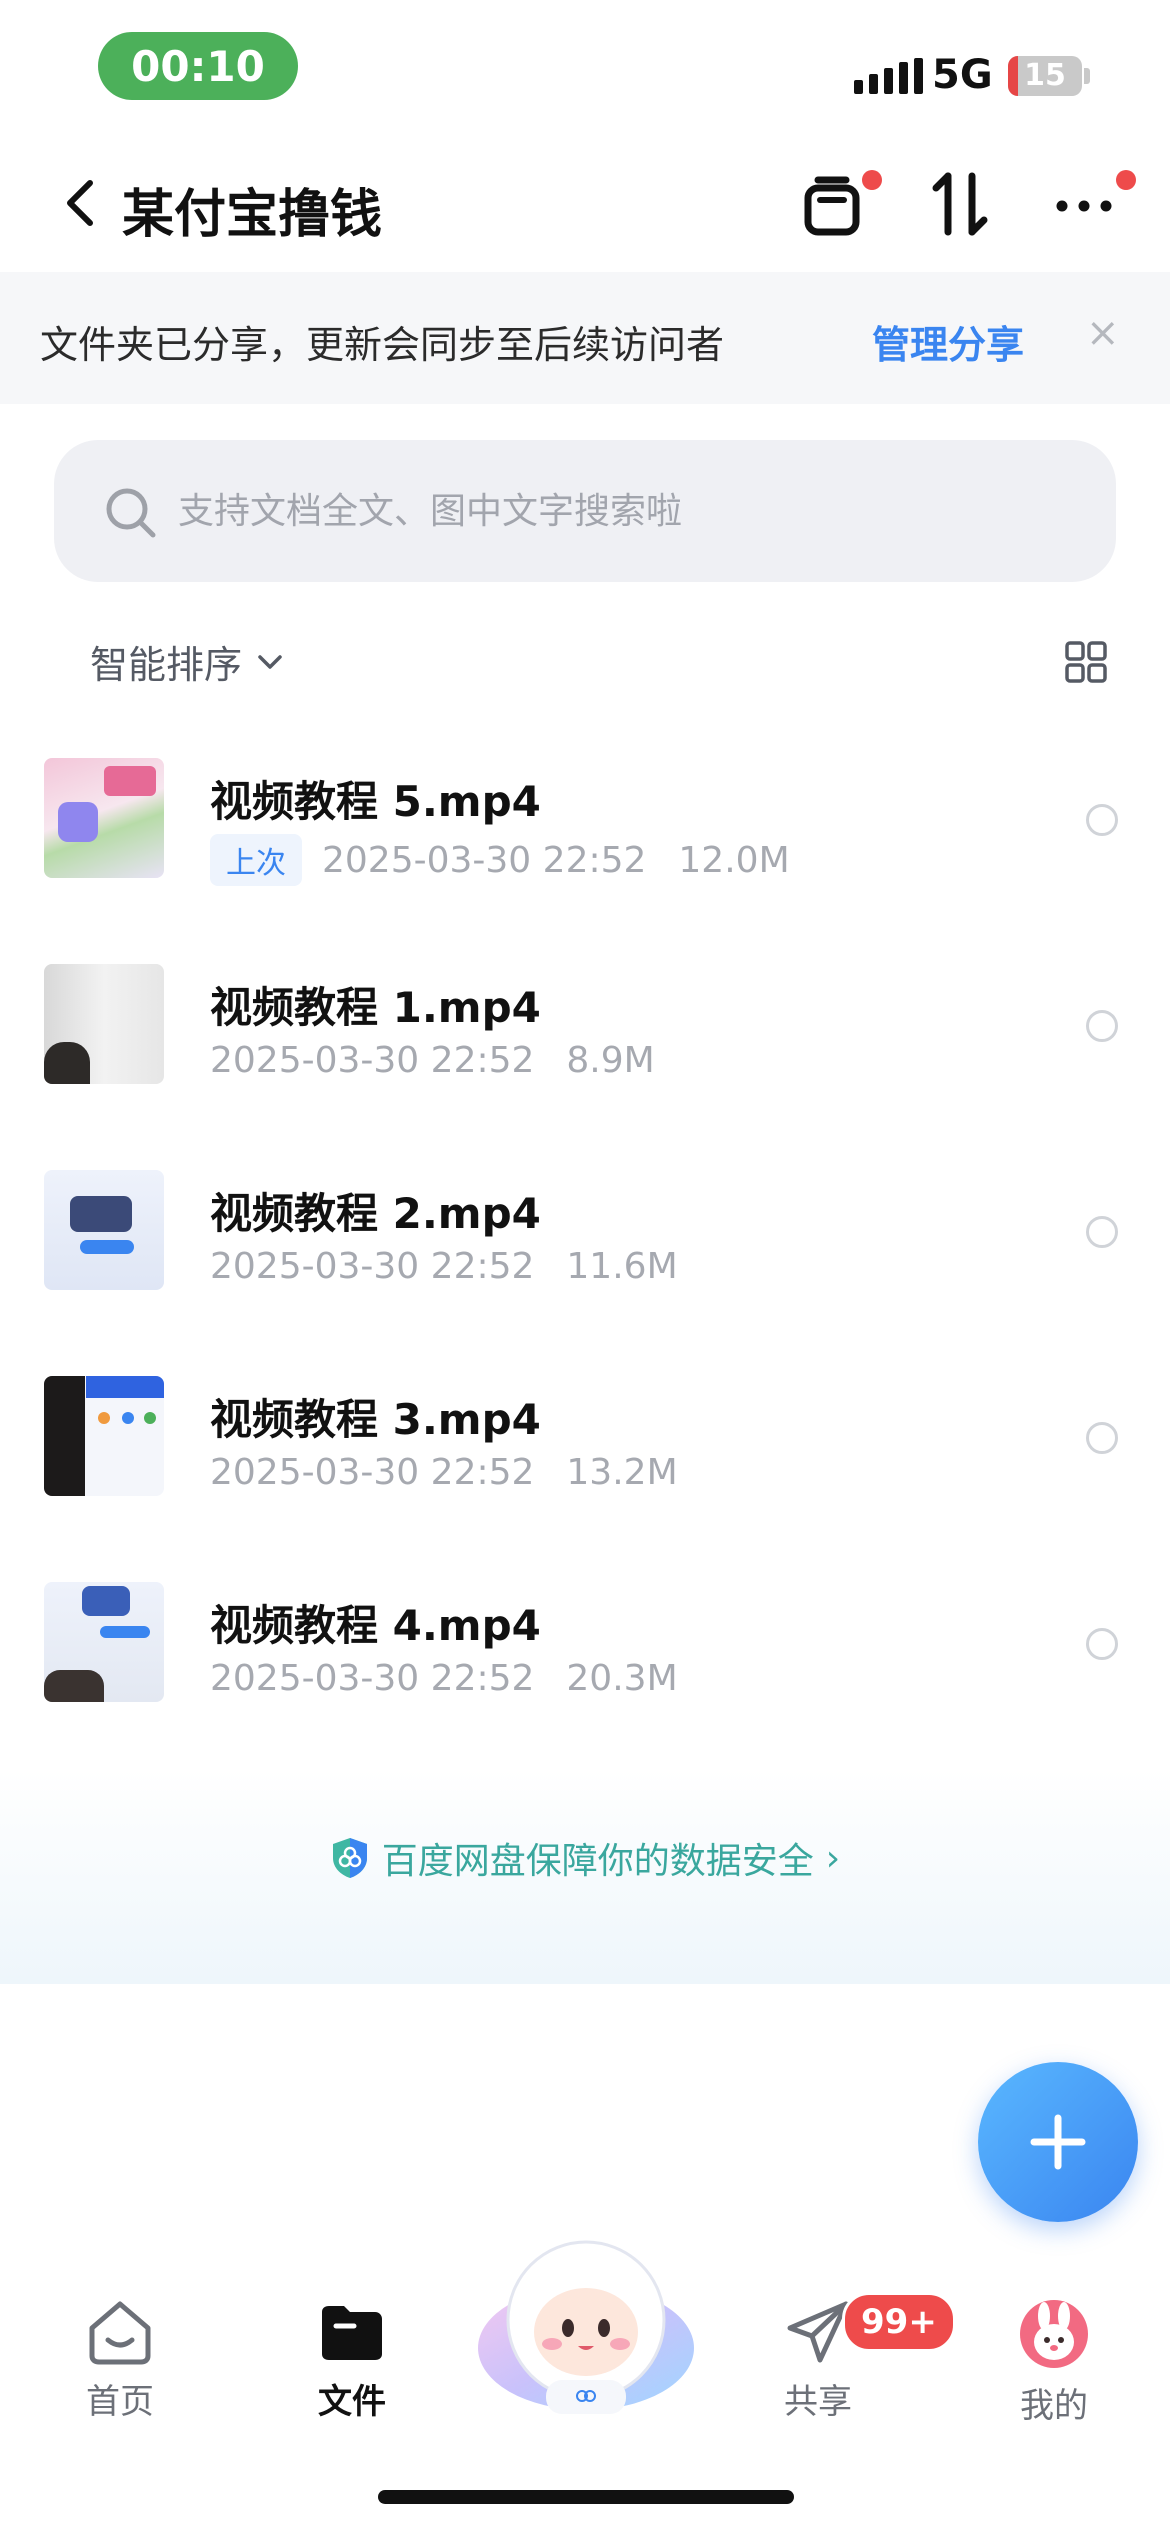 The width and height of the screenshot is (1170, 2532). I want to click on mascot-icon, so click(586, 2327).